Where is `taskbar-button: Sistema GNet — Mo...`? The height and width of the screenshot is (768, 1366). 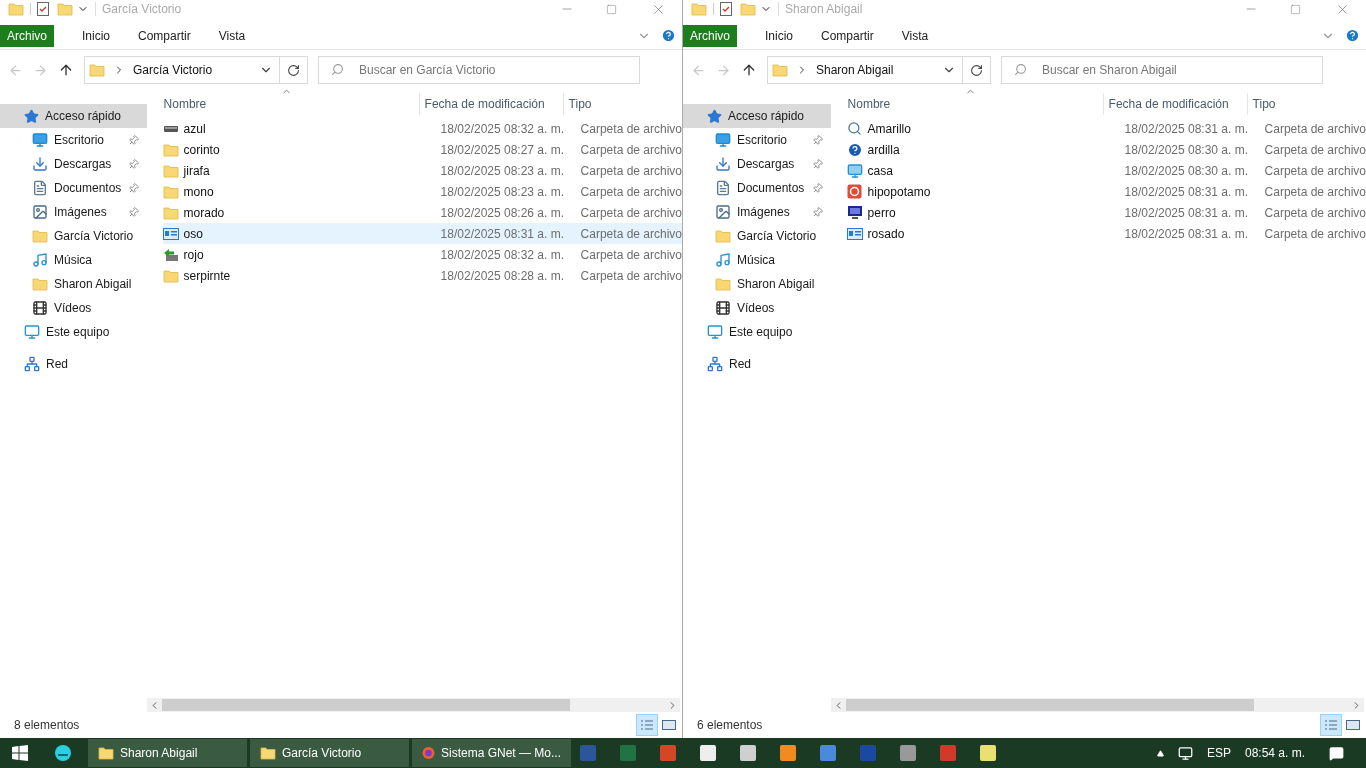
taskbar-button: Sistema GNet — Mo... is located at coordinates (492, 753).